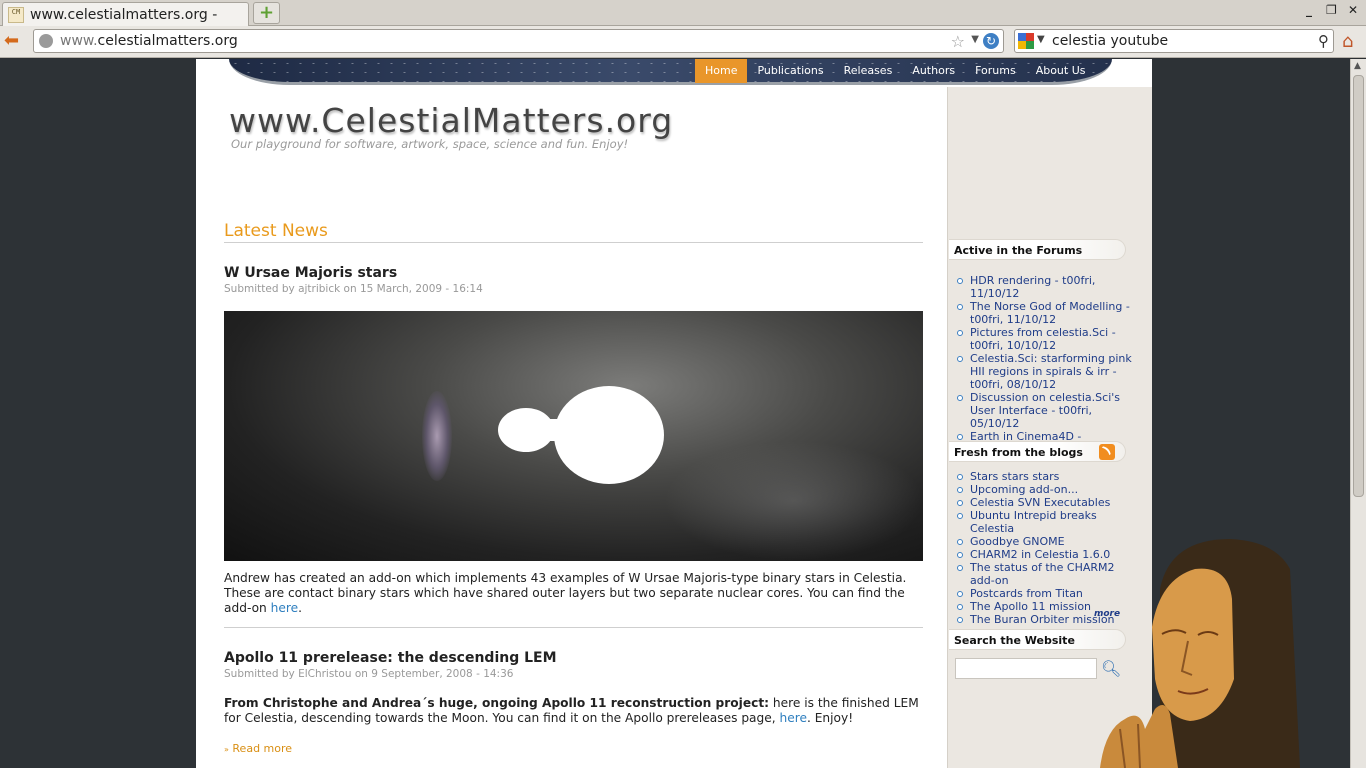 This screenshot has width=1366, height=768. What do you see at coordinates (1323, 41) in the screenshot?
I see `magnifier-icon: ⚲` at bounding box center [1323, 41].